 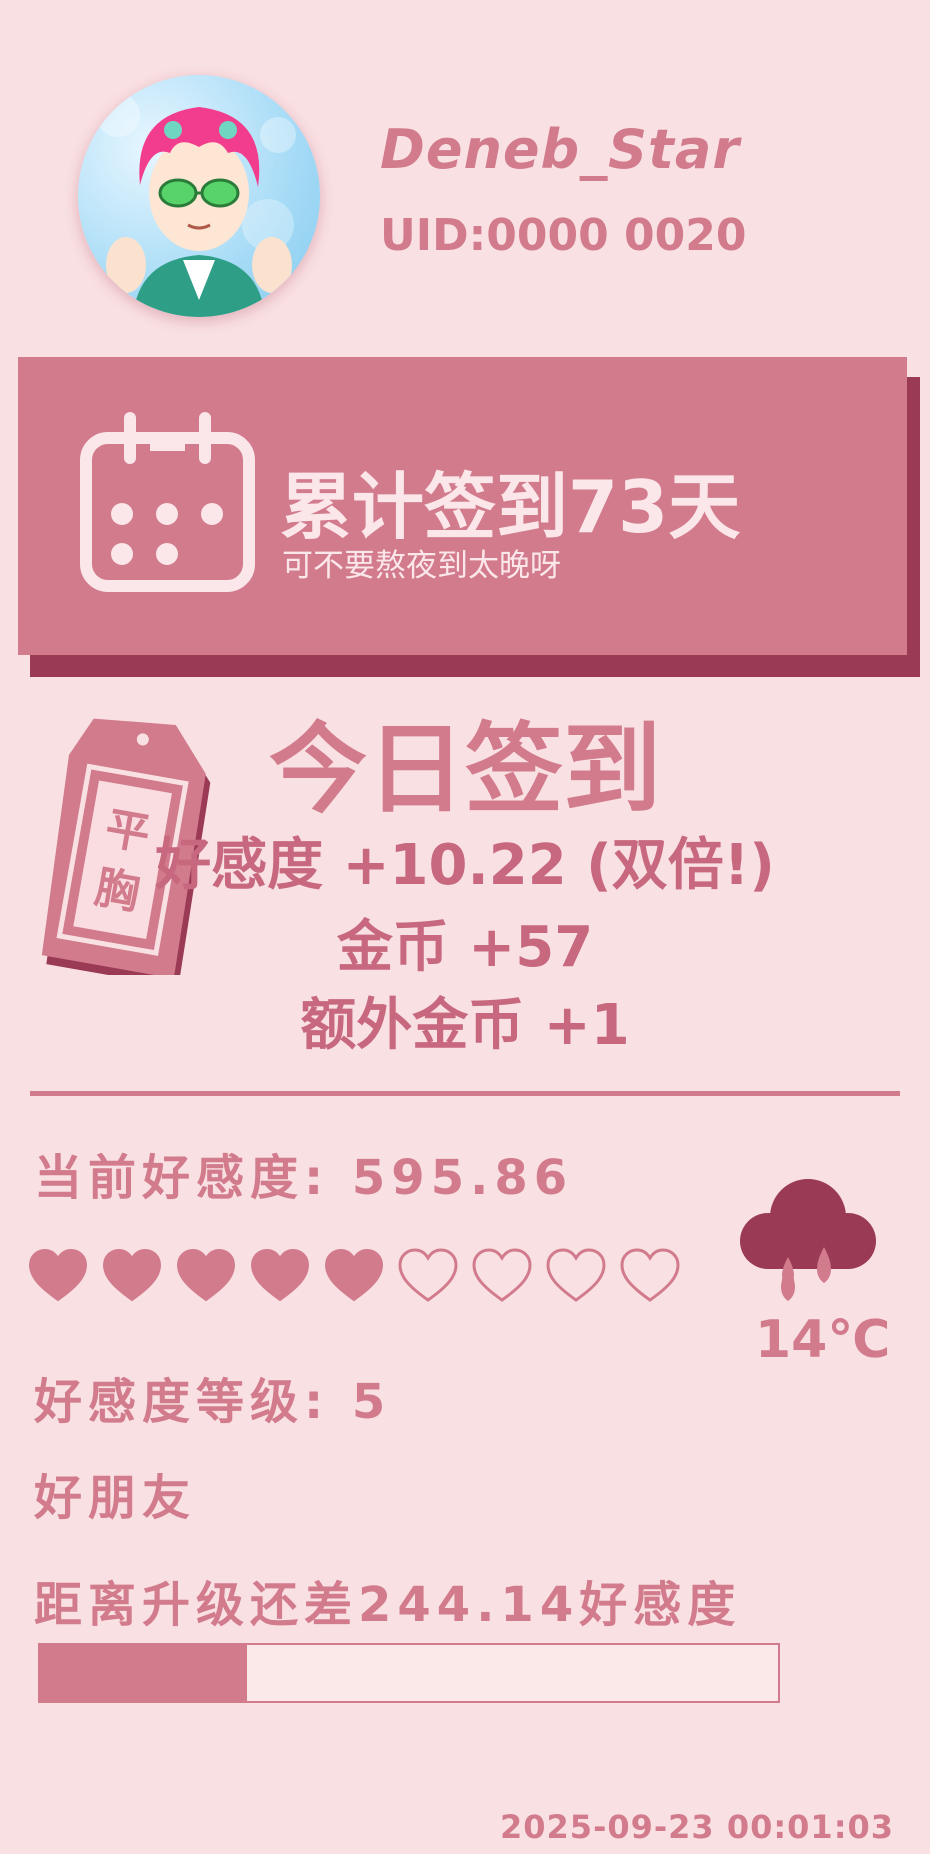 What do you see at coordinates (213, 1402) in the screenshot?
I see `favor-level-text: 好感度等级: 5` at bounding box center [213, 1402].